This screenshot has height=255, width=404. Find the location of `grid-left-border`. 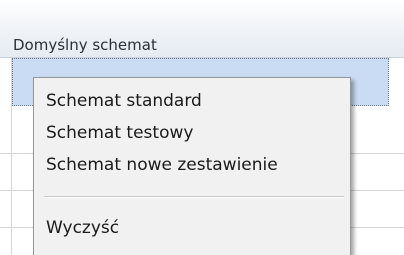

grid-left-border is located at coordinates (11, 156).